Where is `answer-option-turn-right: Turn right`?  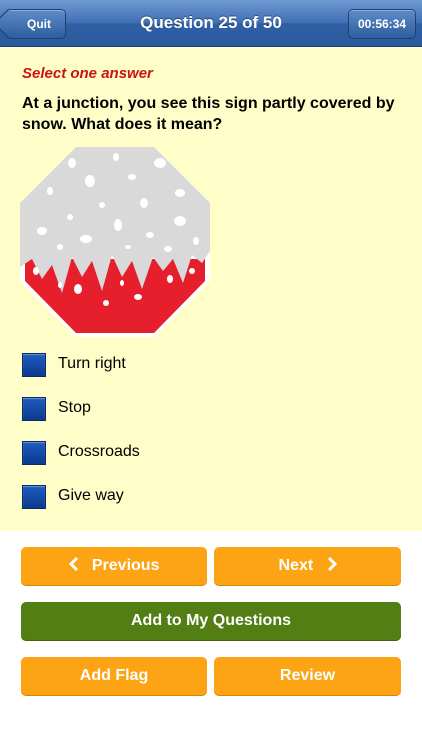
answer-option-turn-right: Turn right is located at coordinates (212, 365).